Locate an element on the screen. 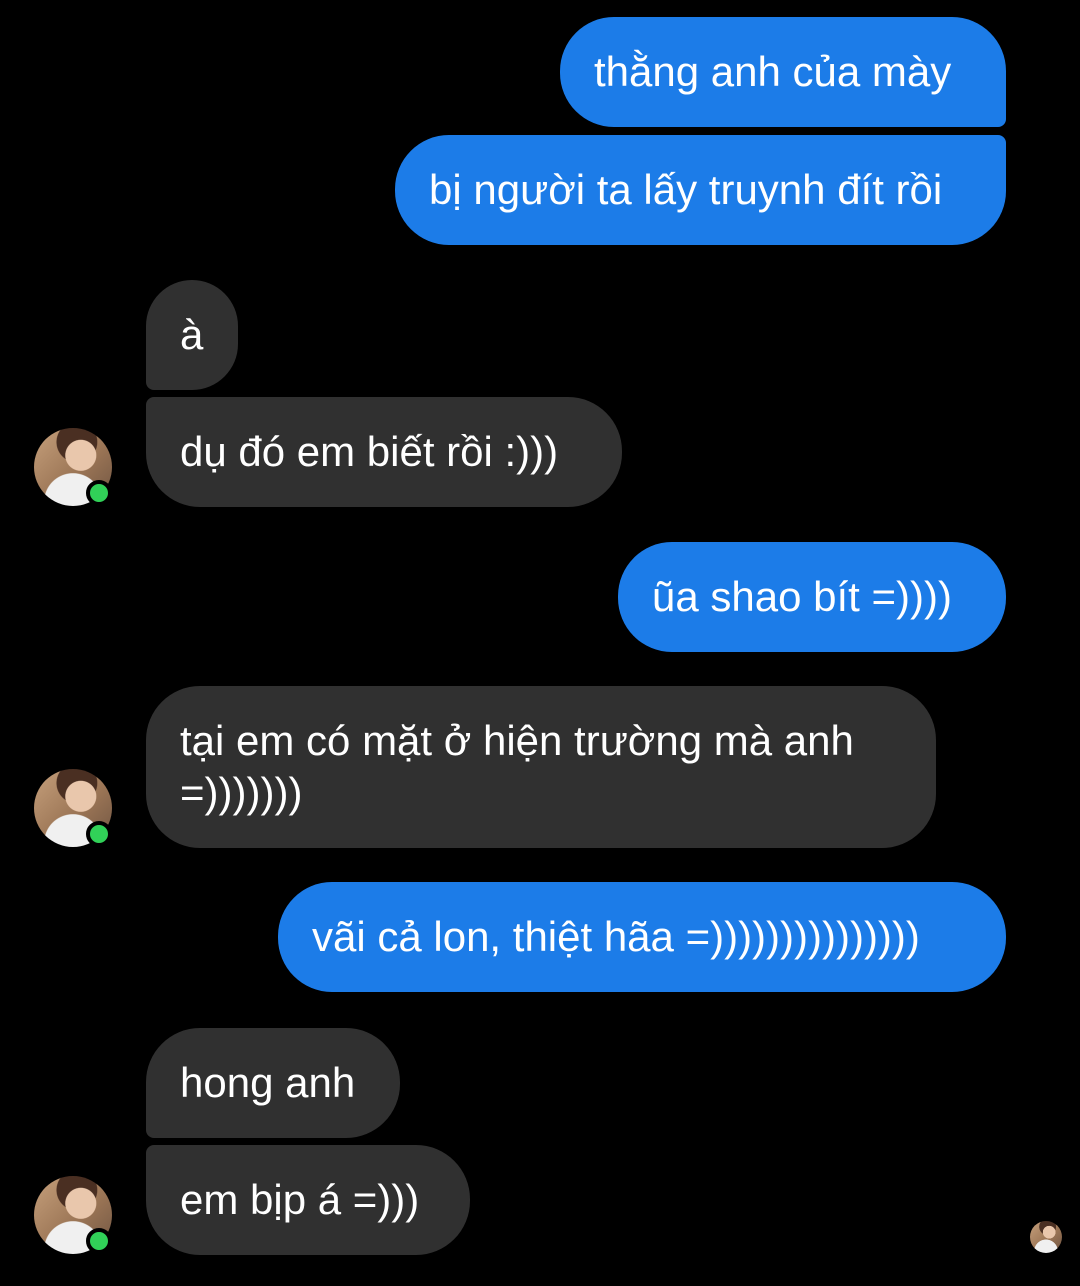 The image size is (1080, 1286). message-text: dụ đó em biết rồi :))) is located at coordinates (369, 451).